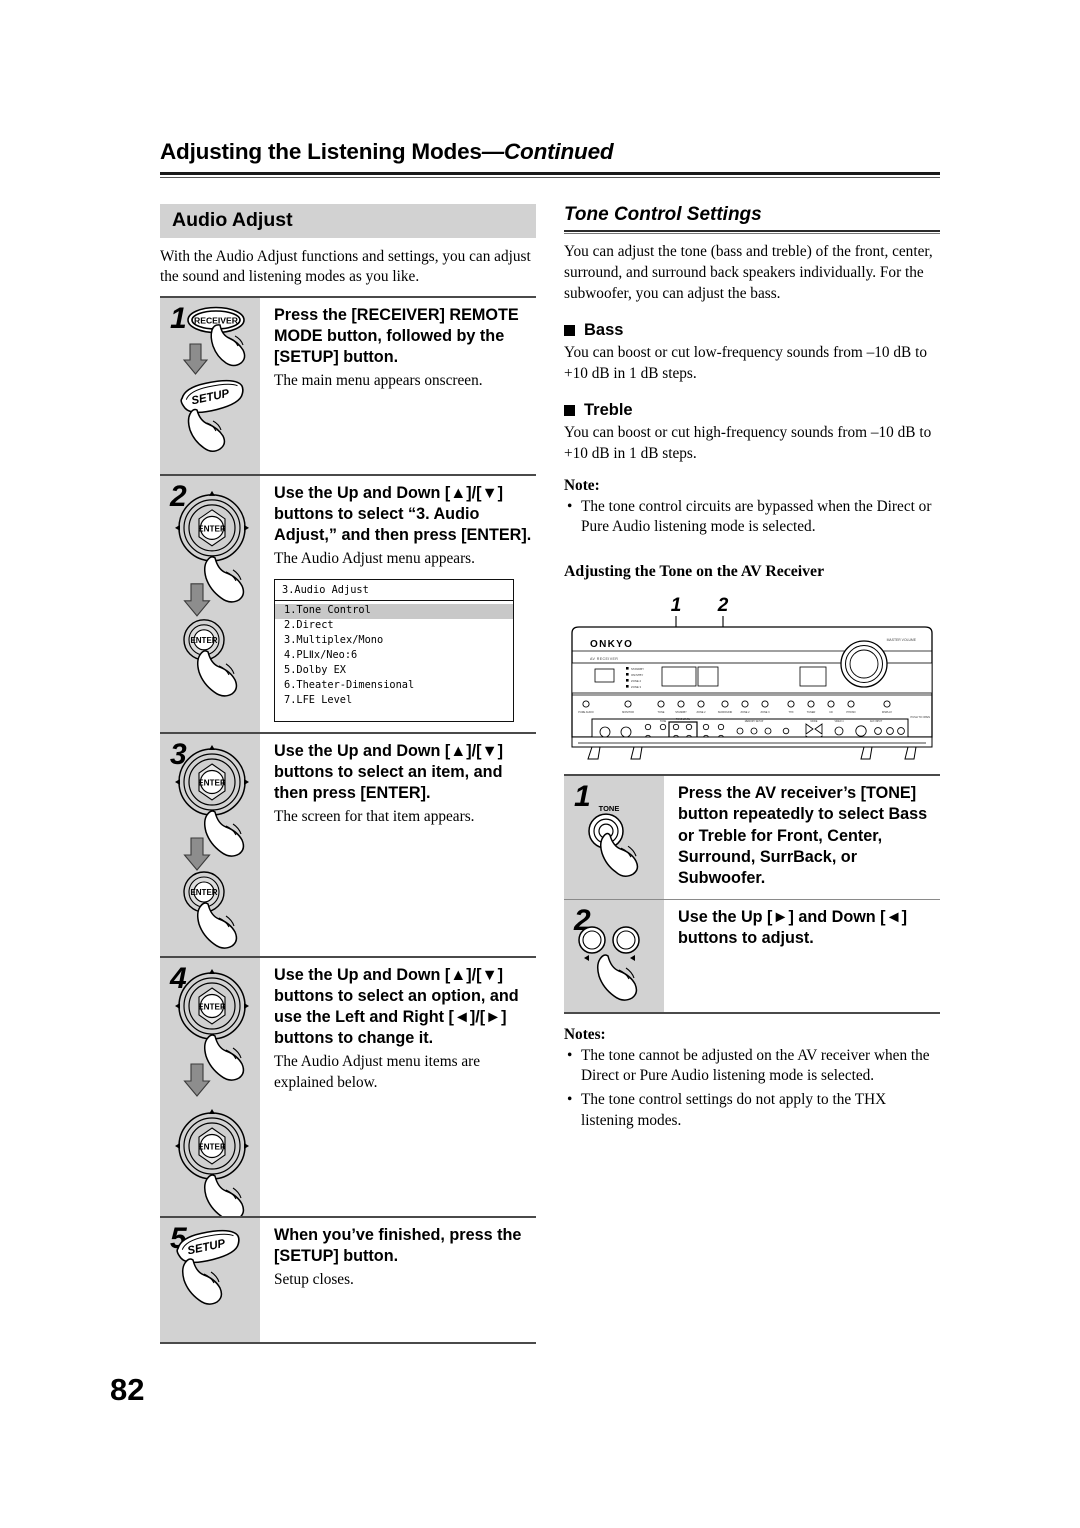  What do you see at coordinates (613, 841) in the screenshot?
I see `tone-button-art: TONE` at bounding box center [613, 841].